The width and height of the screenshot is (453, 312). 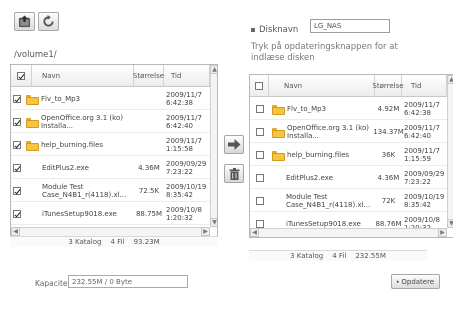 What do you see at coordinates (415, 281) in the screenshot?
I see `update-button: ▸ Opdatere` at bounding box center [415, 281].